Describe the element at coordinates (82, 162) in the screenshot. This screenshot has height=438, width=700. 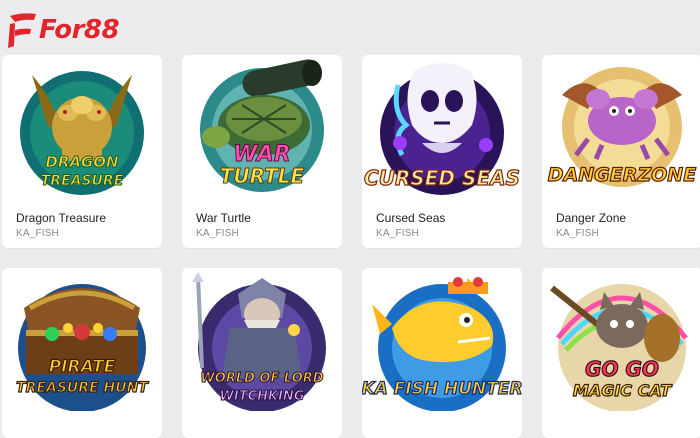
I see `svg-text: DRAGON` at that location.